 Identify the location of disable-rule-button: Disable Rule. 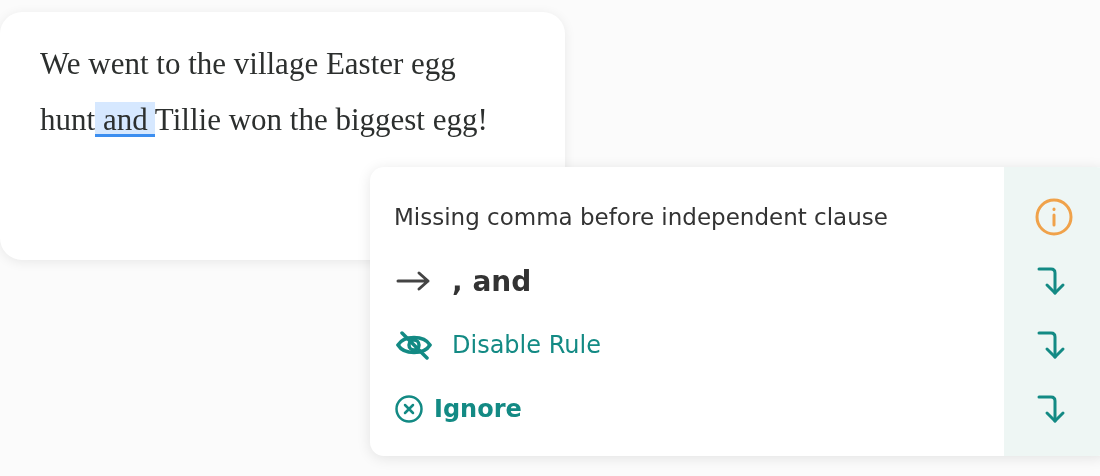
(526, 345).